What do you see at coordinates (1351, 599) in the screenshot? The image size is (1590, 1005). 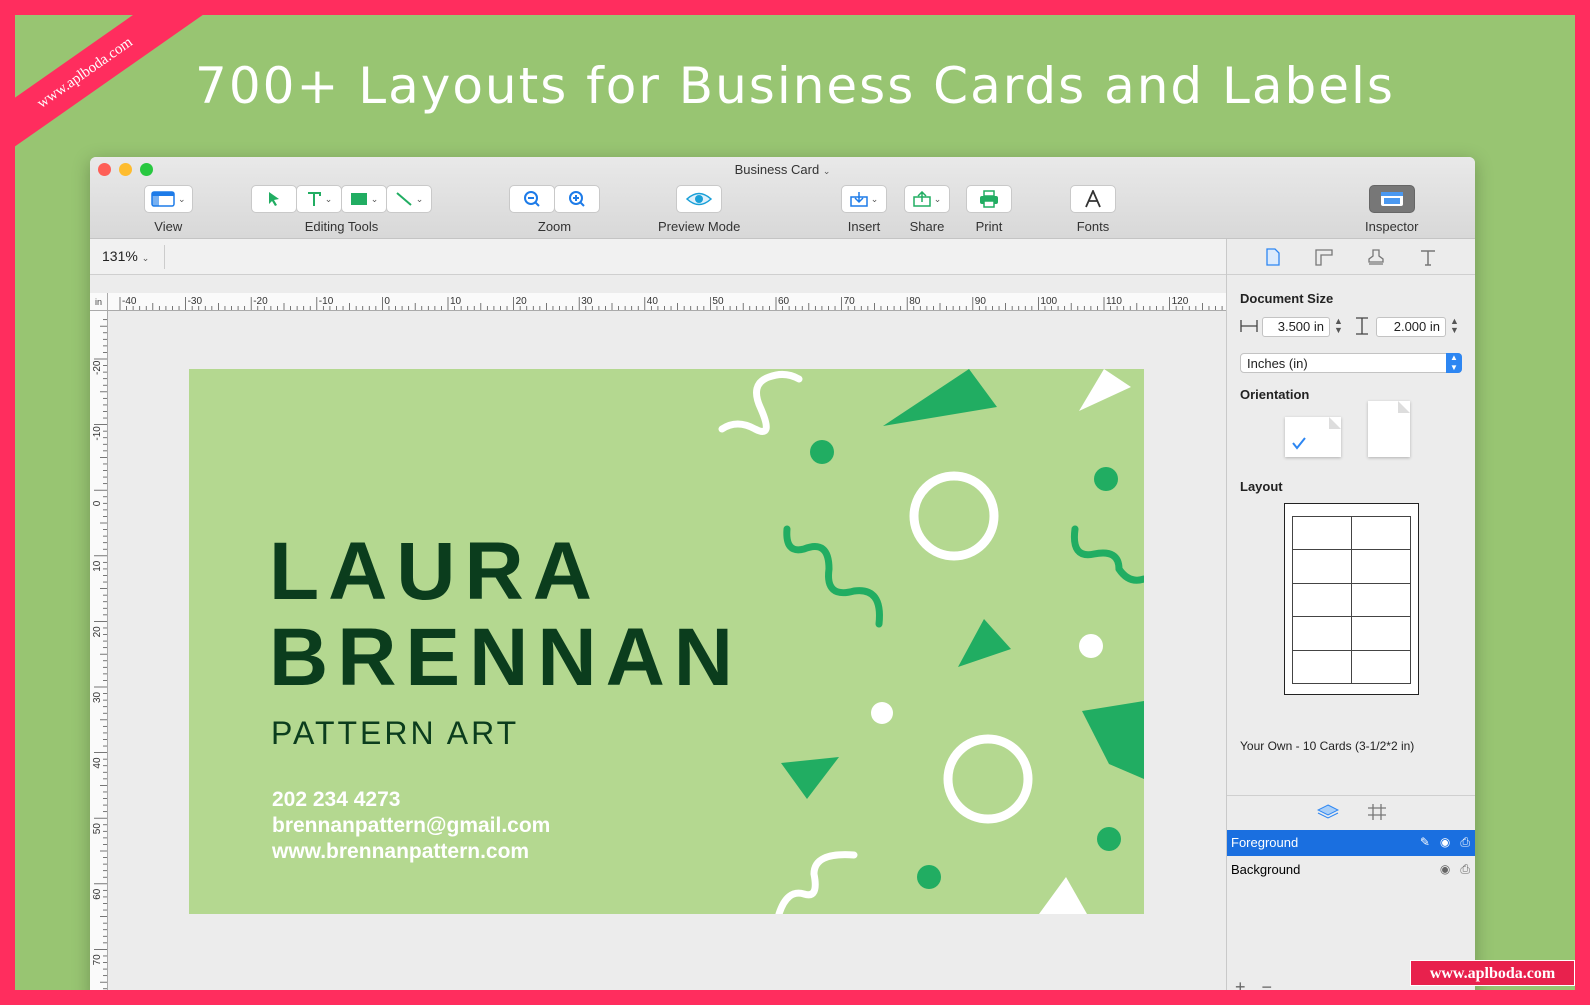 I see `layout-preview` at bounding box center [1351, 599].